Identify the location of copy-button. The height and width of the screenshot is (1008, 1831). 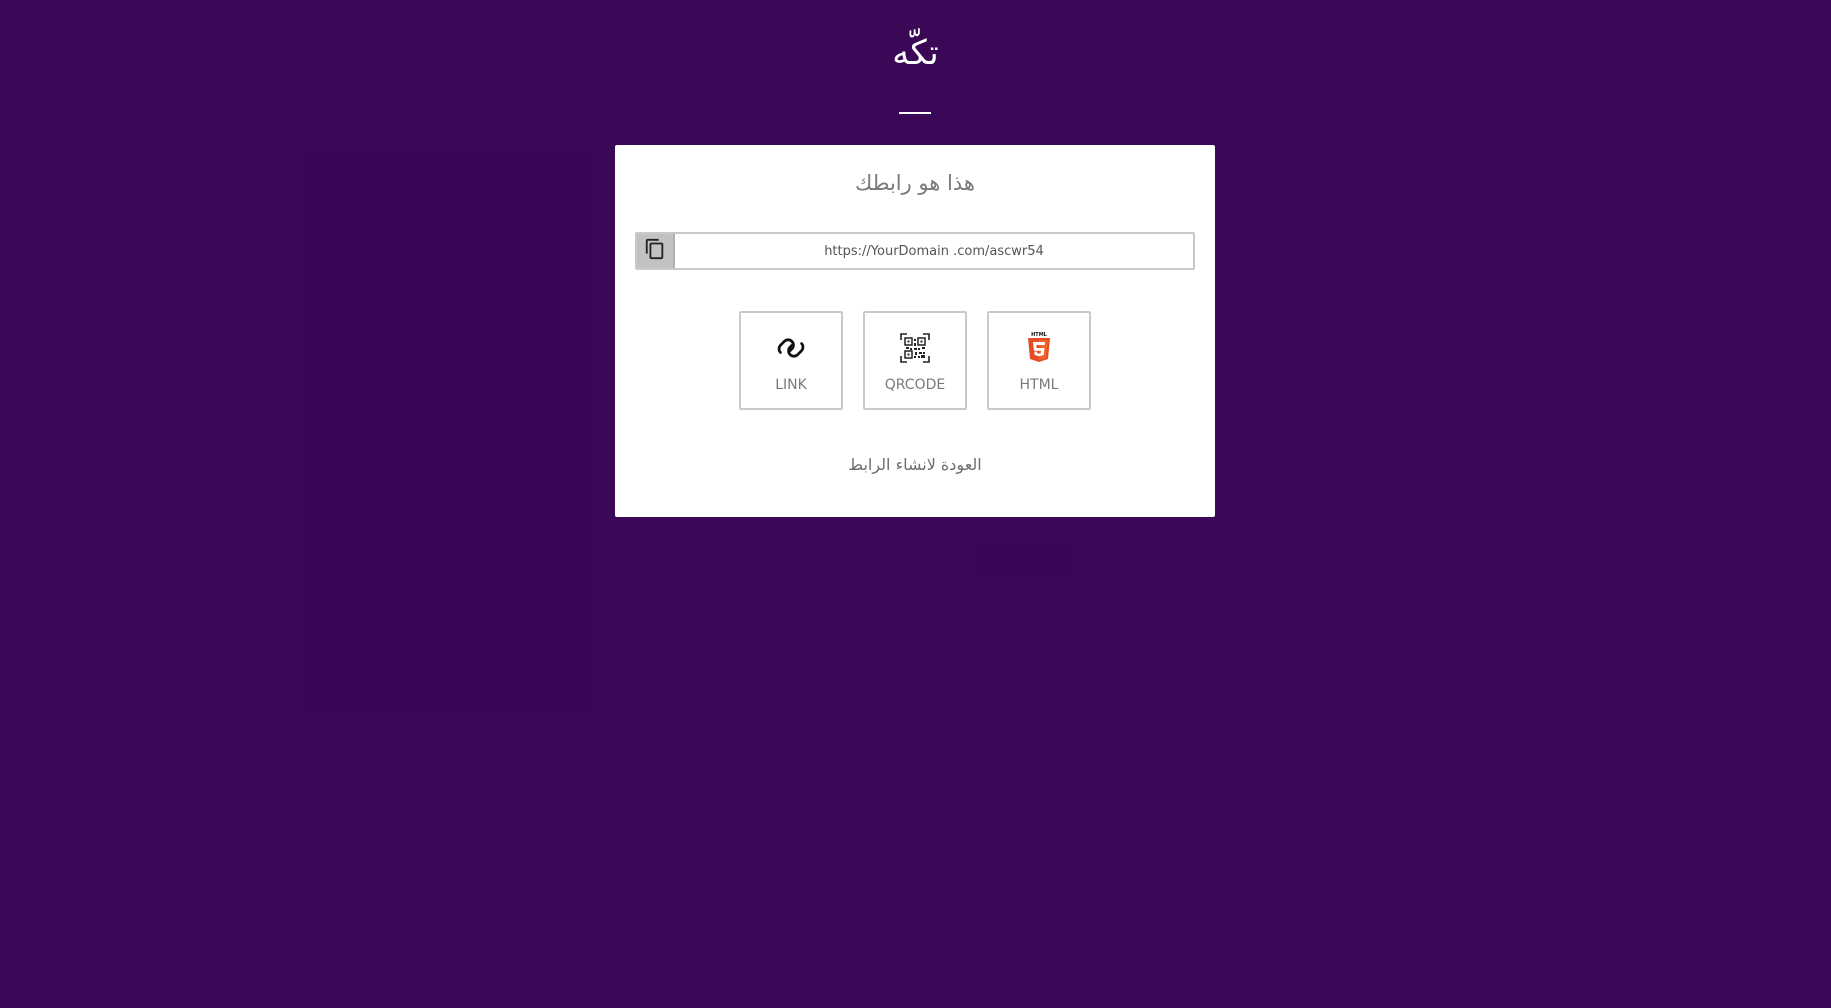
(656, 251).